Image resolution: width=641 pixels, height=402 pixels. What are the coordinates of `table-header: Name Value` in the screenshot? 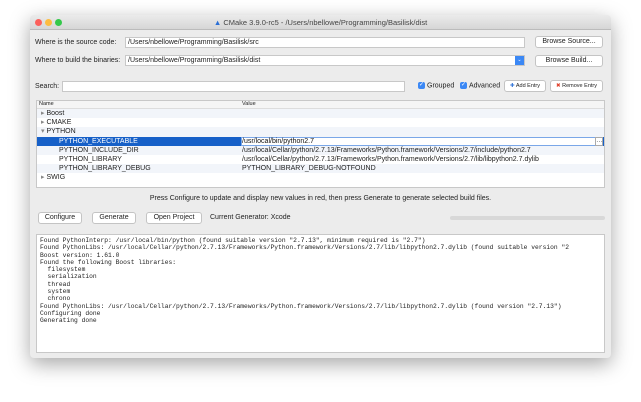 It's located at (320, 105).